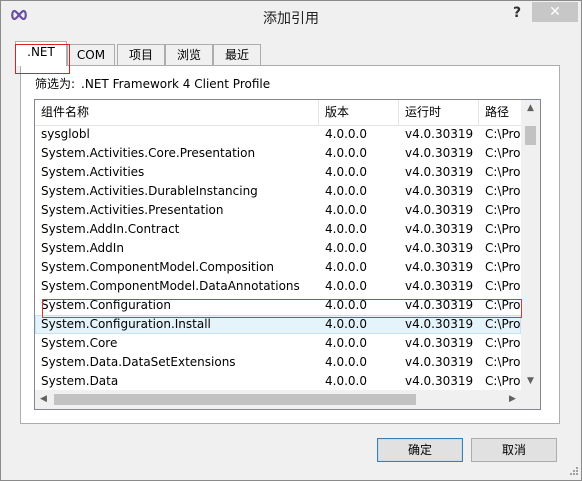 Image resolution: width=582 pixels, height=481 pixels. Describe the element at coordinates (237, 54) in the screenshot. I see `tab-recent: 最近` at that location.